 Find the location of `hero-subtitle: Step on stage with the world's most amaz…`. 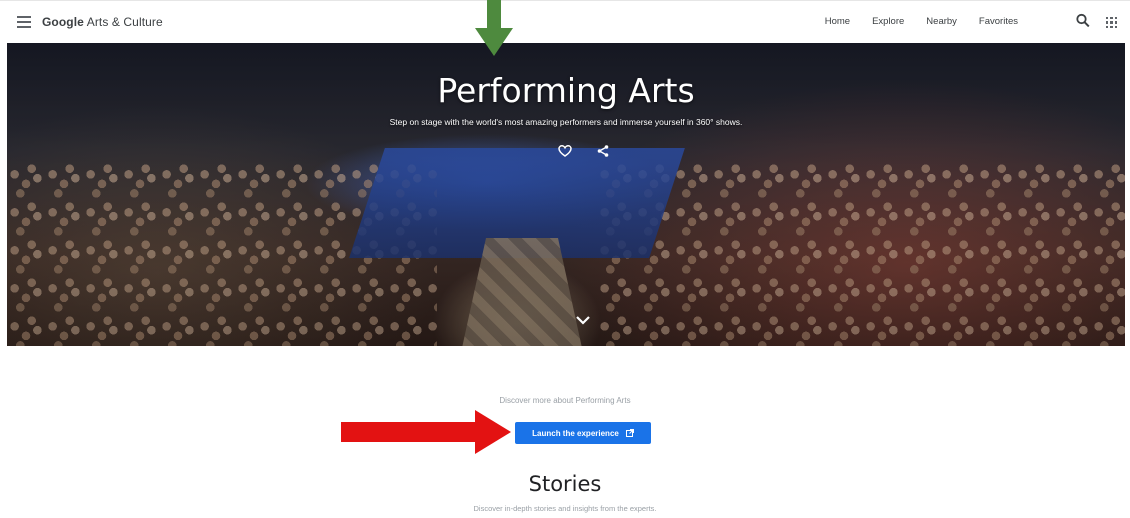

hero-subtitle: Step on stage with the world's most amaz… is located at coordinates (566, 122).